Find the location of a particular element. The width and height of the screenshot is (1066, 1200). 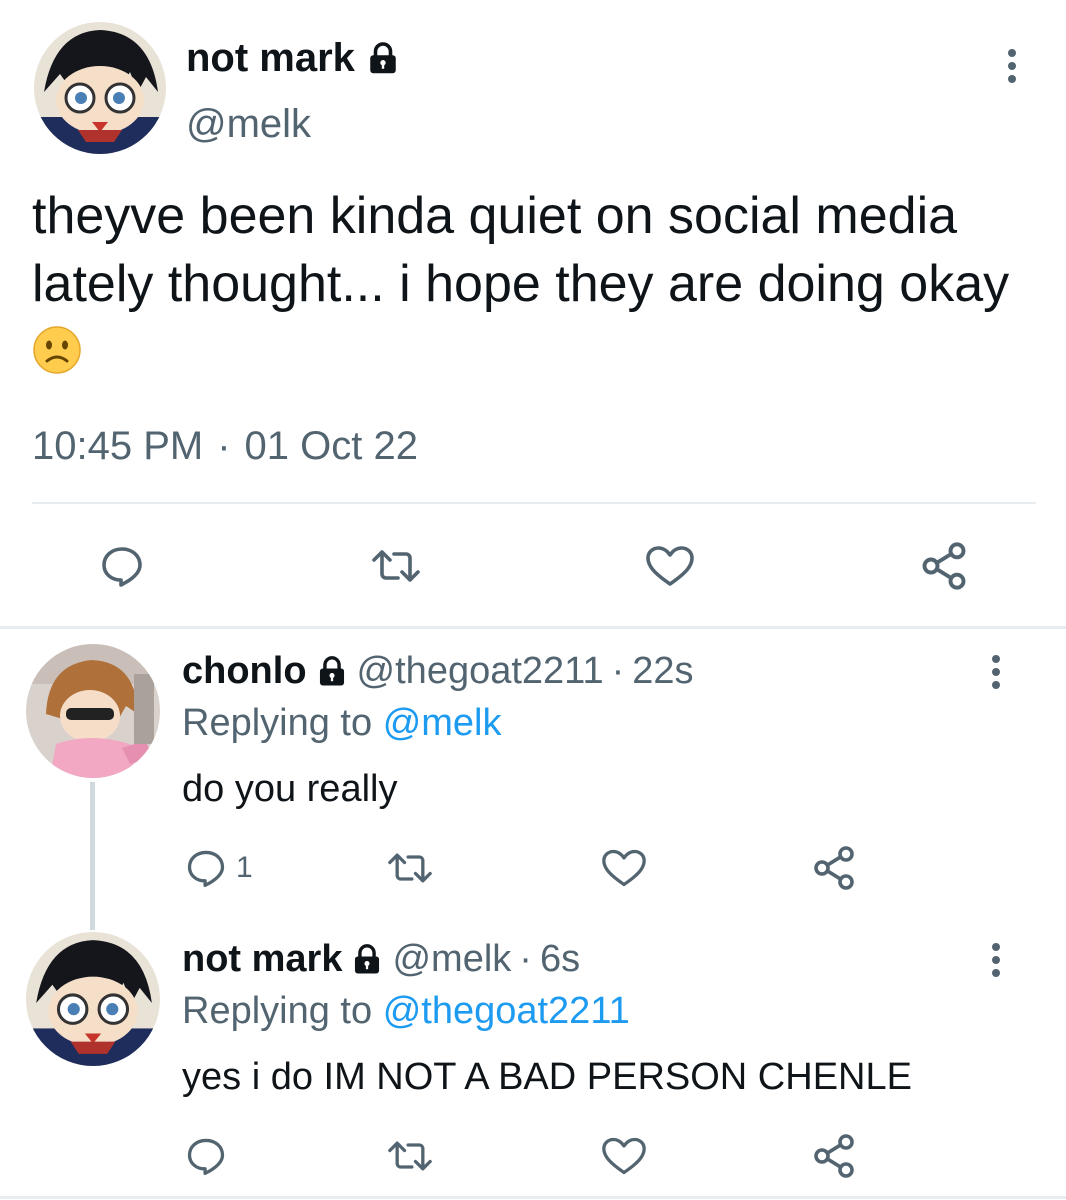

replying-to: Replying to @melk is located at coordinates (342, 723).